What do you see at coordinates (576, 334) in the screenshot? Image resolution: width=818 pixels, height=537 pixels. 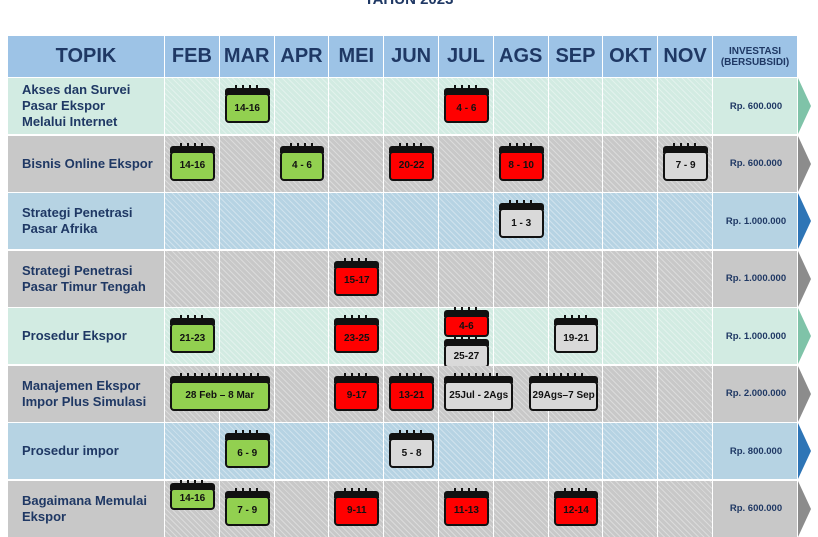 I see `schedule-date-calendar-icon: 19-21` at bounding box center [576, 334].